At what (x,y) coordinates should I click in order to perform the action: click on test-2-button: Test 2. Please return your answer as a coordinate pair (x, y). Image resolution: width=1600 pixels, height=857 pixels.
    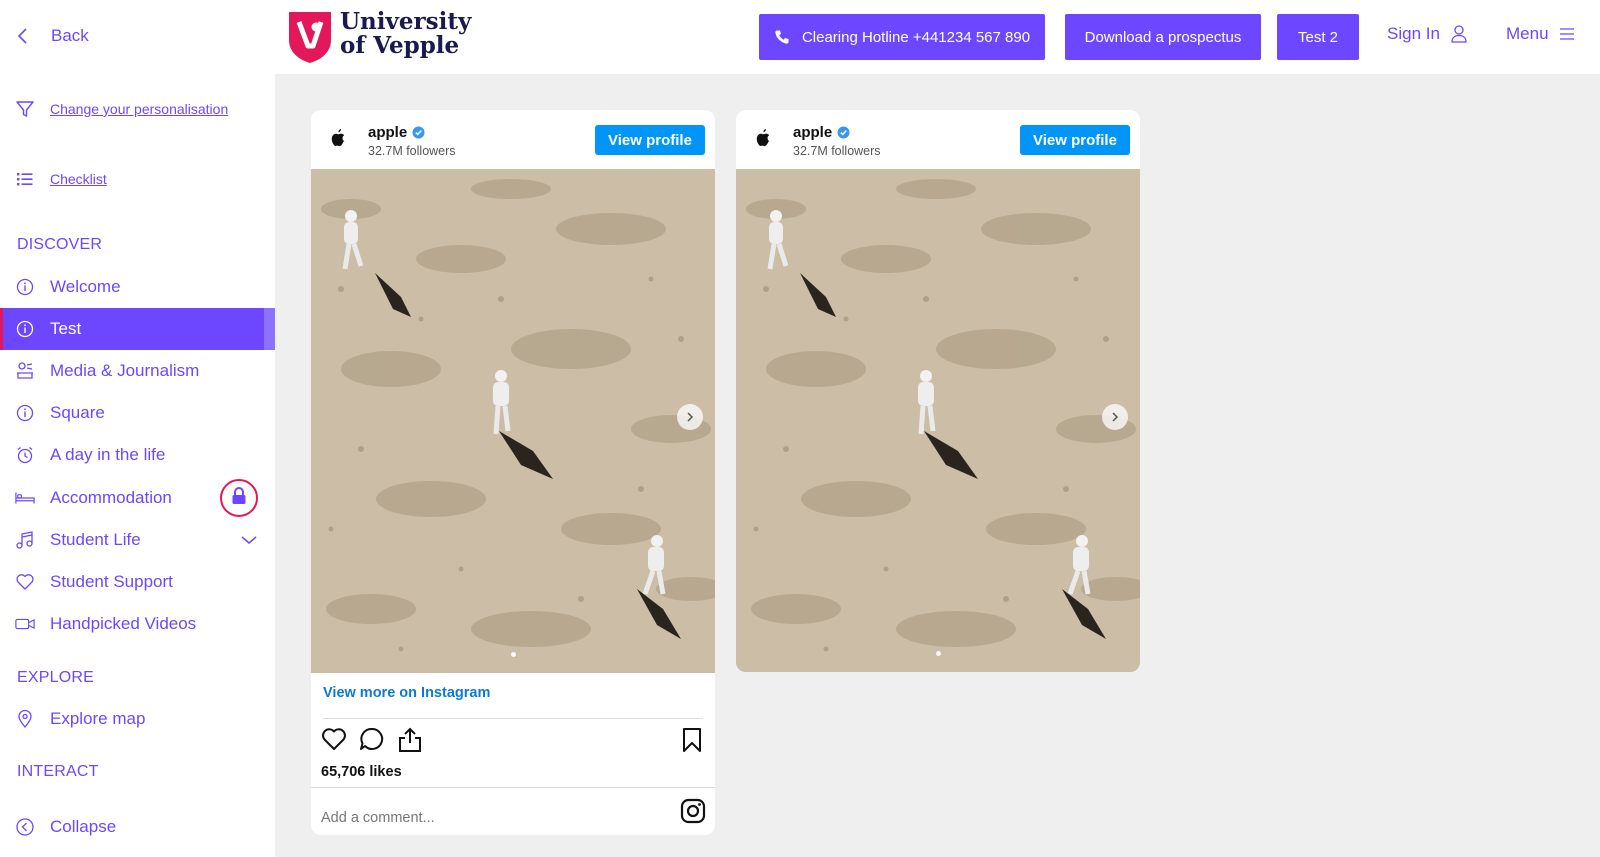
    Looking at the image, I should click on (1318, 37).